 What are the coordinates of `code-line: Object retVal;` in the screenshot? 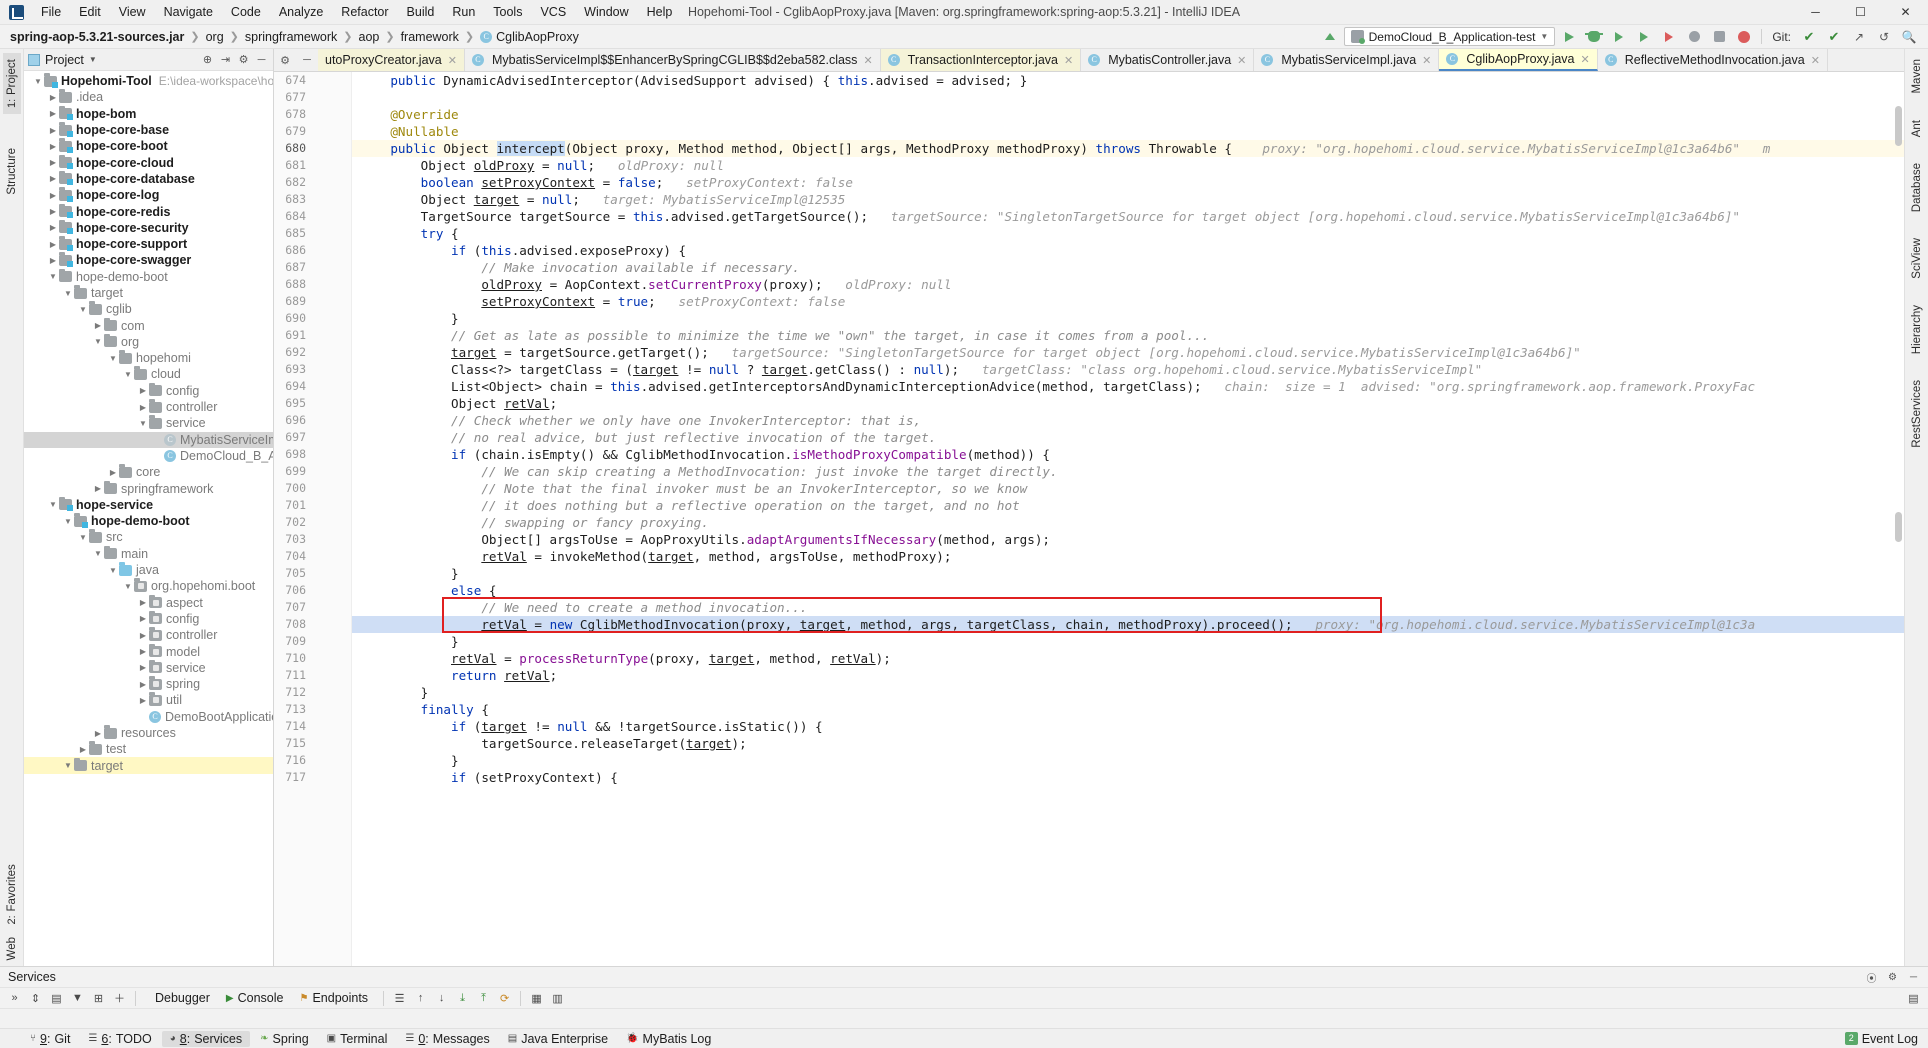 It's located at (1128, 403).